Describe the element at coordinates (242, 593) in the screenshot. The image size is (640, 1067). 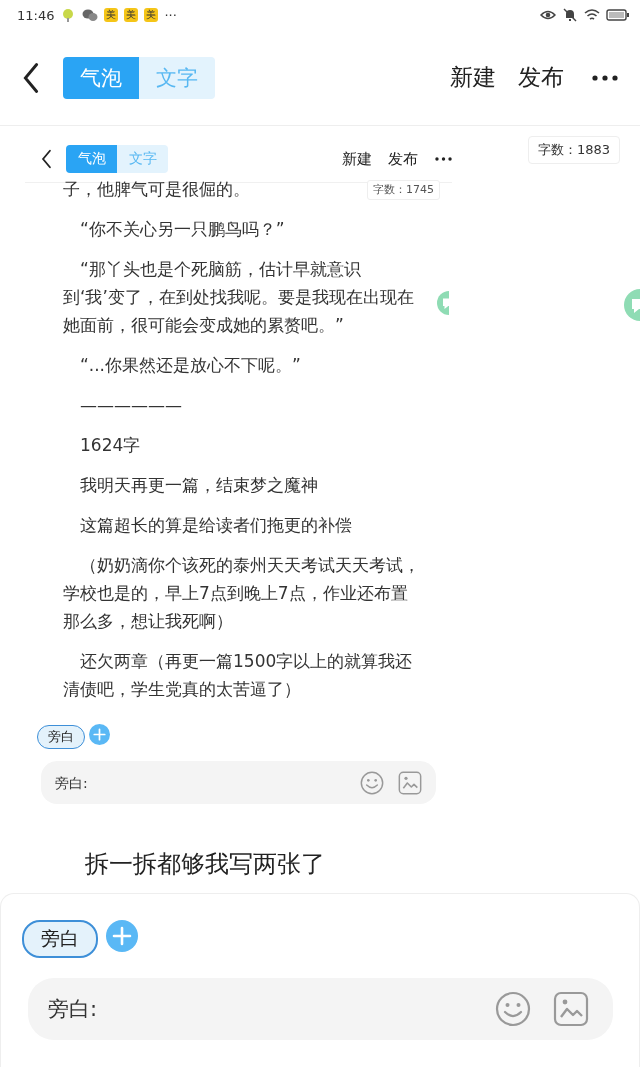
I see `story-paragraph: （奶奶滴你个该死的泰州天天考试天天考试，学校也是的，早上7点到晚上7点，作业还布置那么多，想让我死啊）` at that location.